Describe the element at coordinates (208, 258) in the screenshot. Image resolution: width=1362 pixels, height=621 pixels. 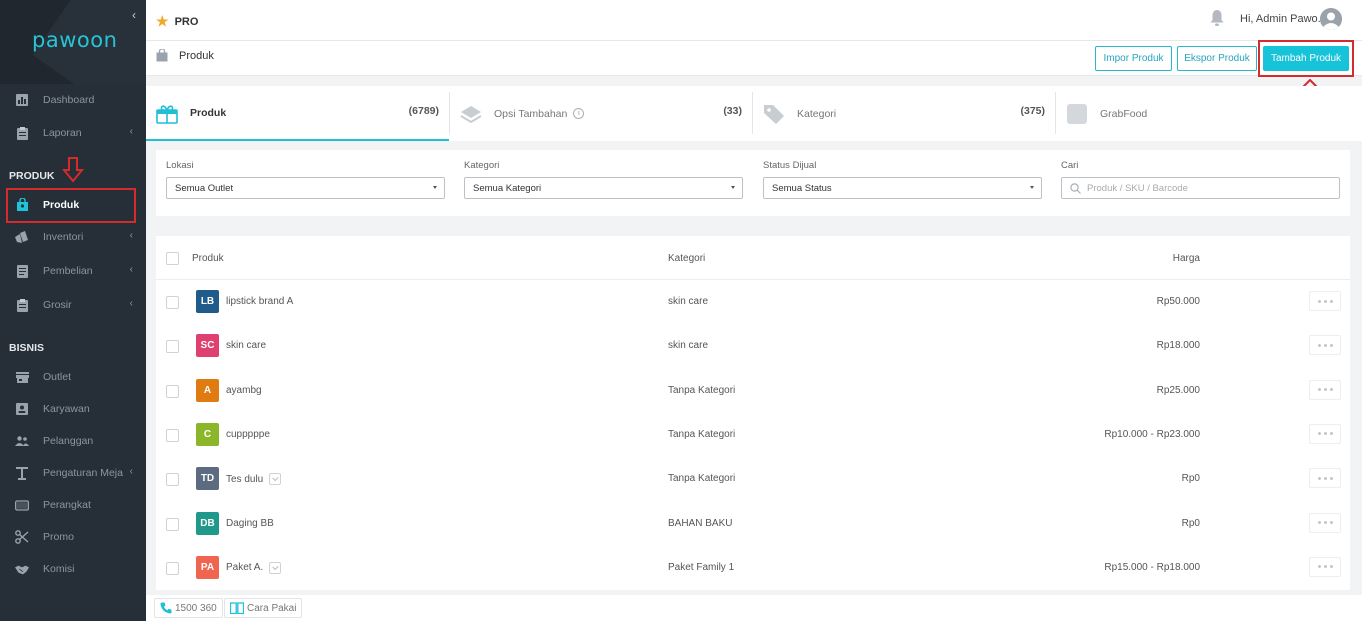
I see `column-header-produk: Produk` at that location.